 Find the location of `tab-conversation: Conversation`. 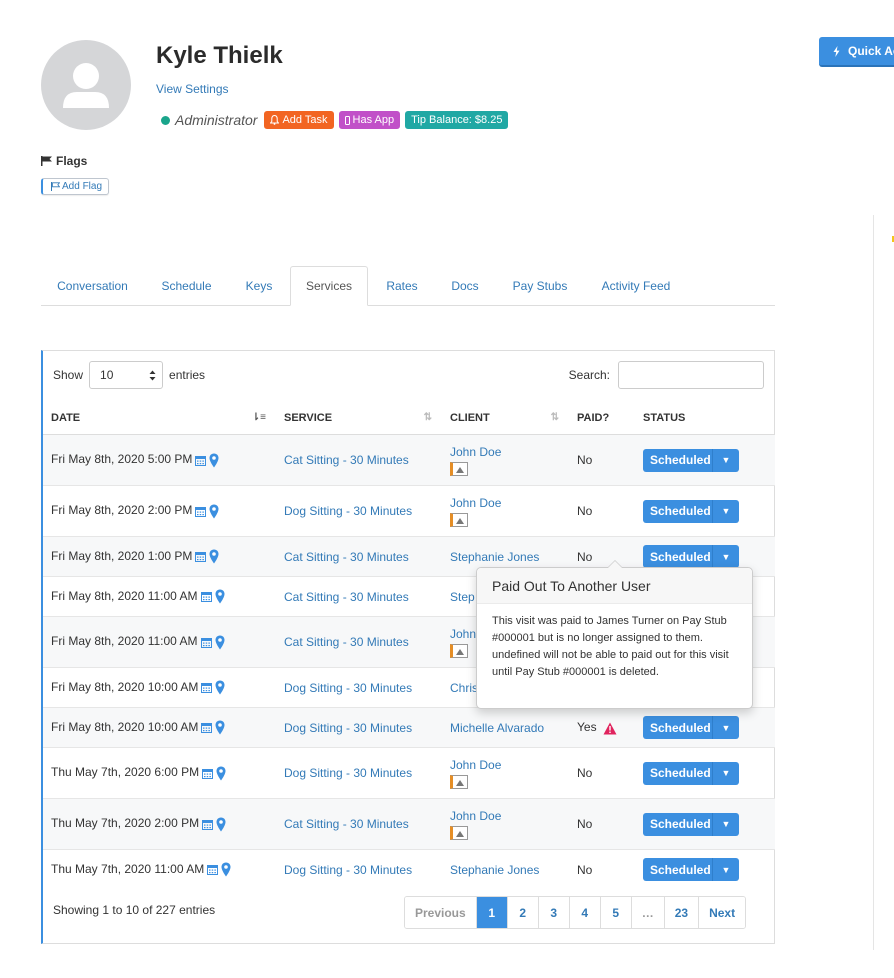

tab-conversation: Conversation is located at coordinates (92, 285).